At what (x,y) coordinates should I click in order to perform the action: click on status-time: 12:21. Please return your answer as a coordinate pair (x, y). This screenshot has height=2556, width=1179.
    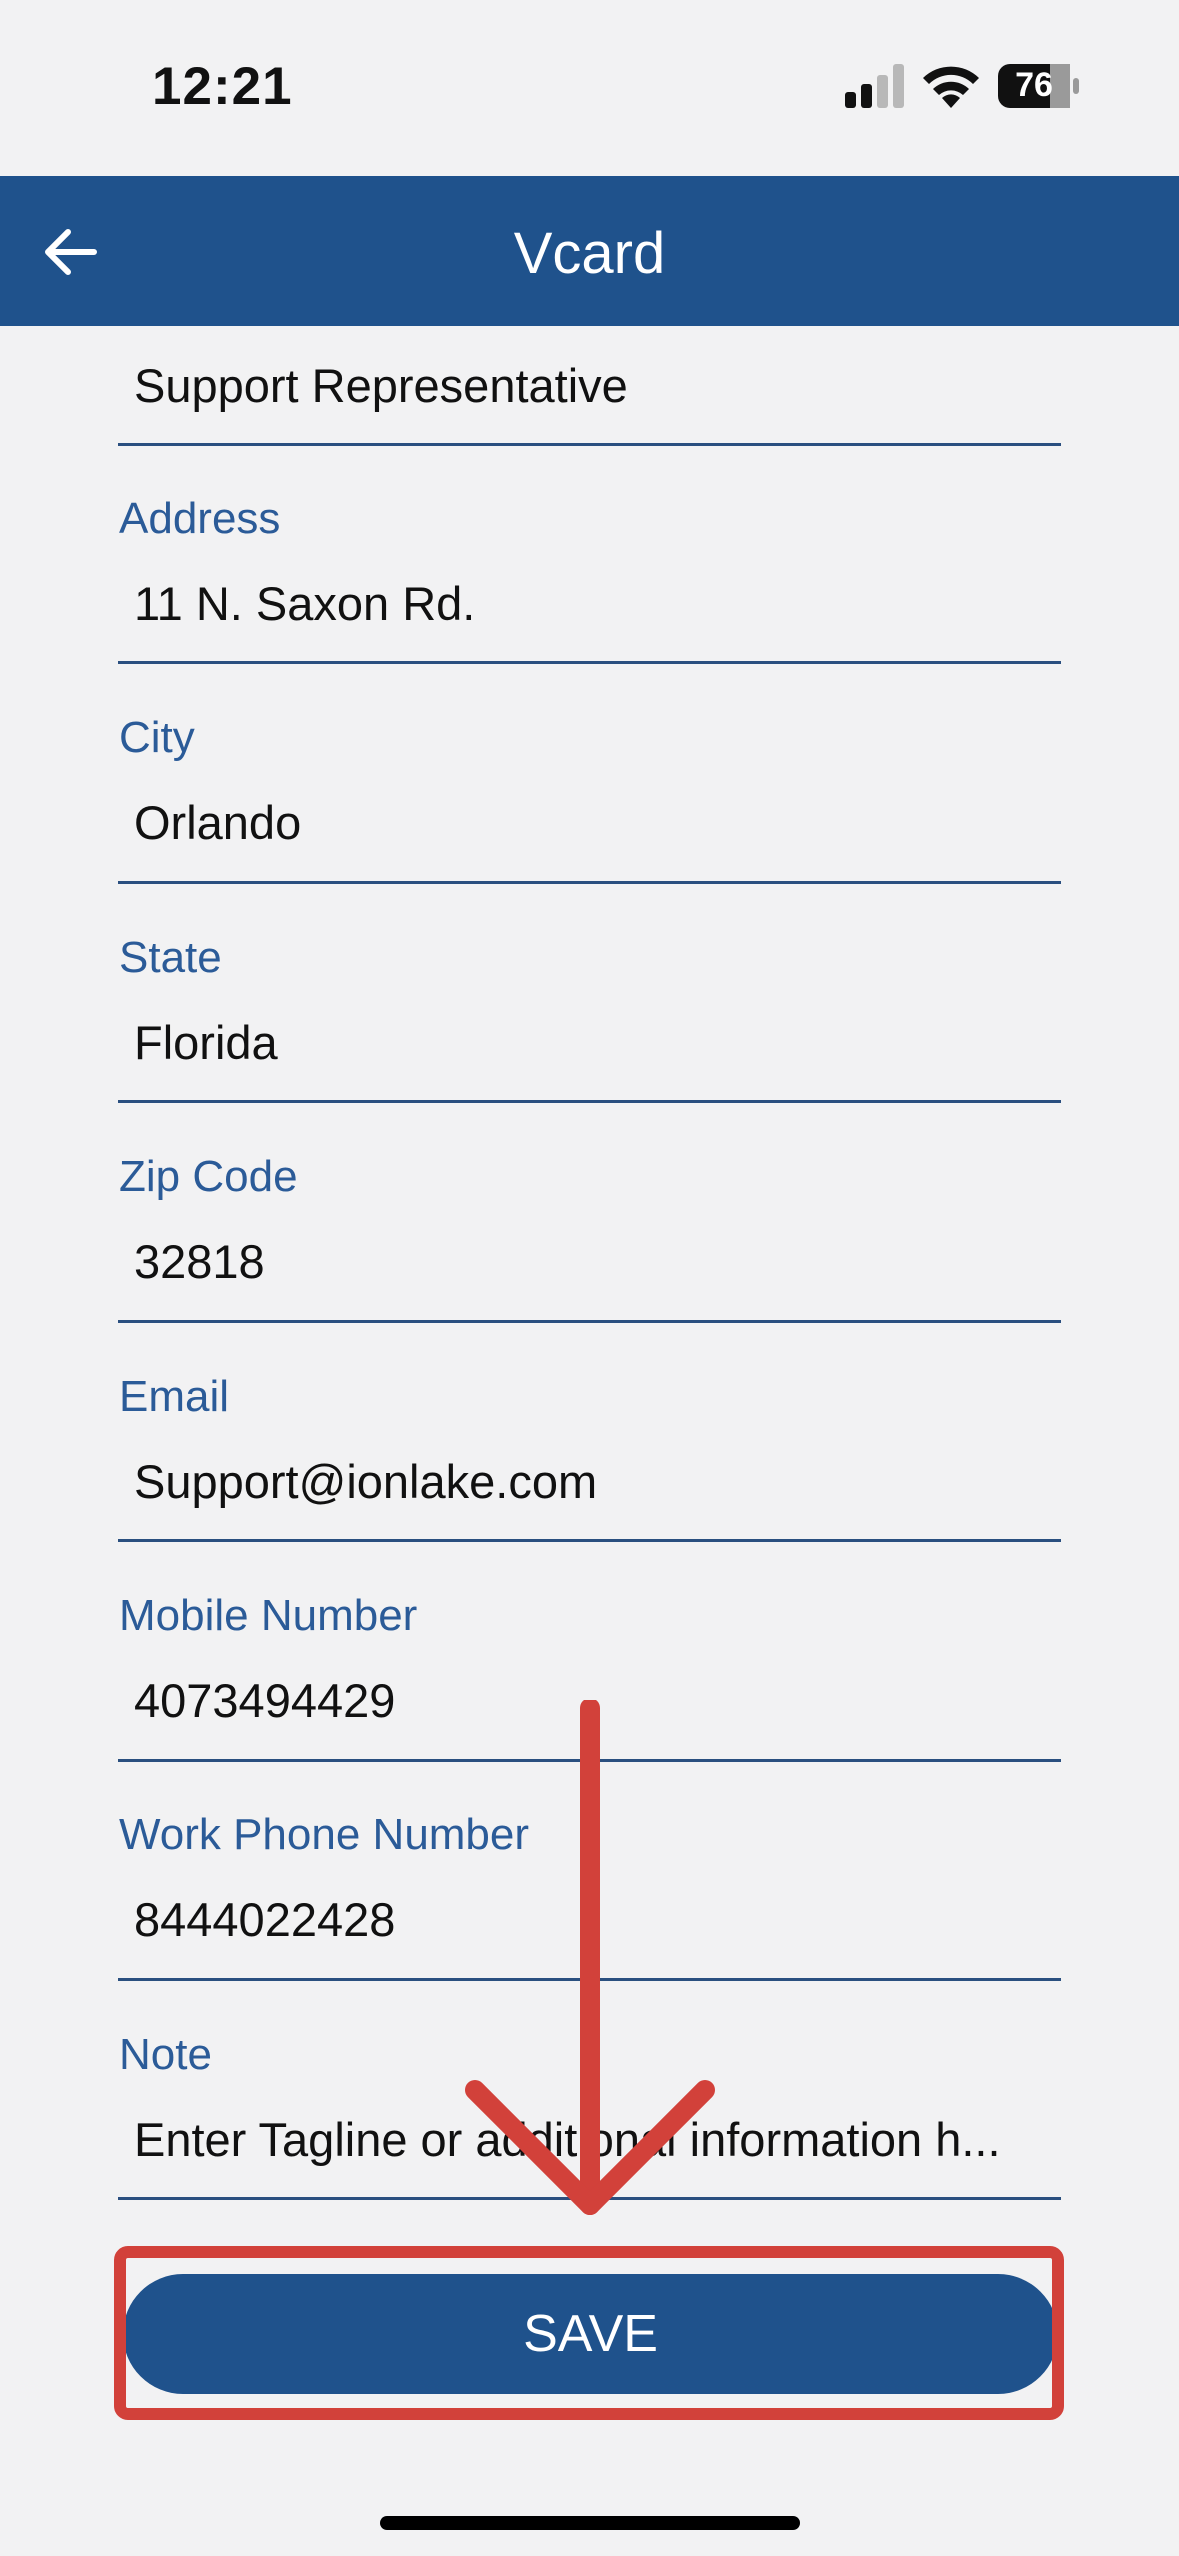
    Looking at the image, I should click on (222, 86).